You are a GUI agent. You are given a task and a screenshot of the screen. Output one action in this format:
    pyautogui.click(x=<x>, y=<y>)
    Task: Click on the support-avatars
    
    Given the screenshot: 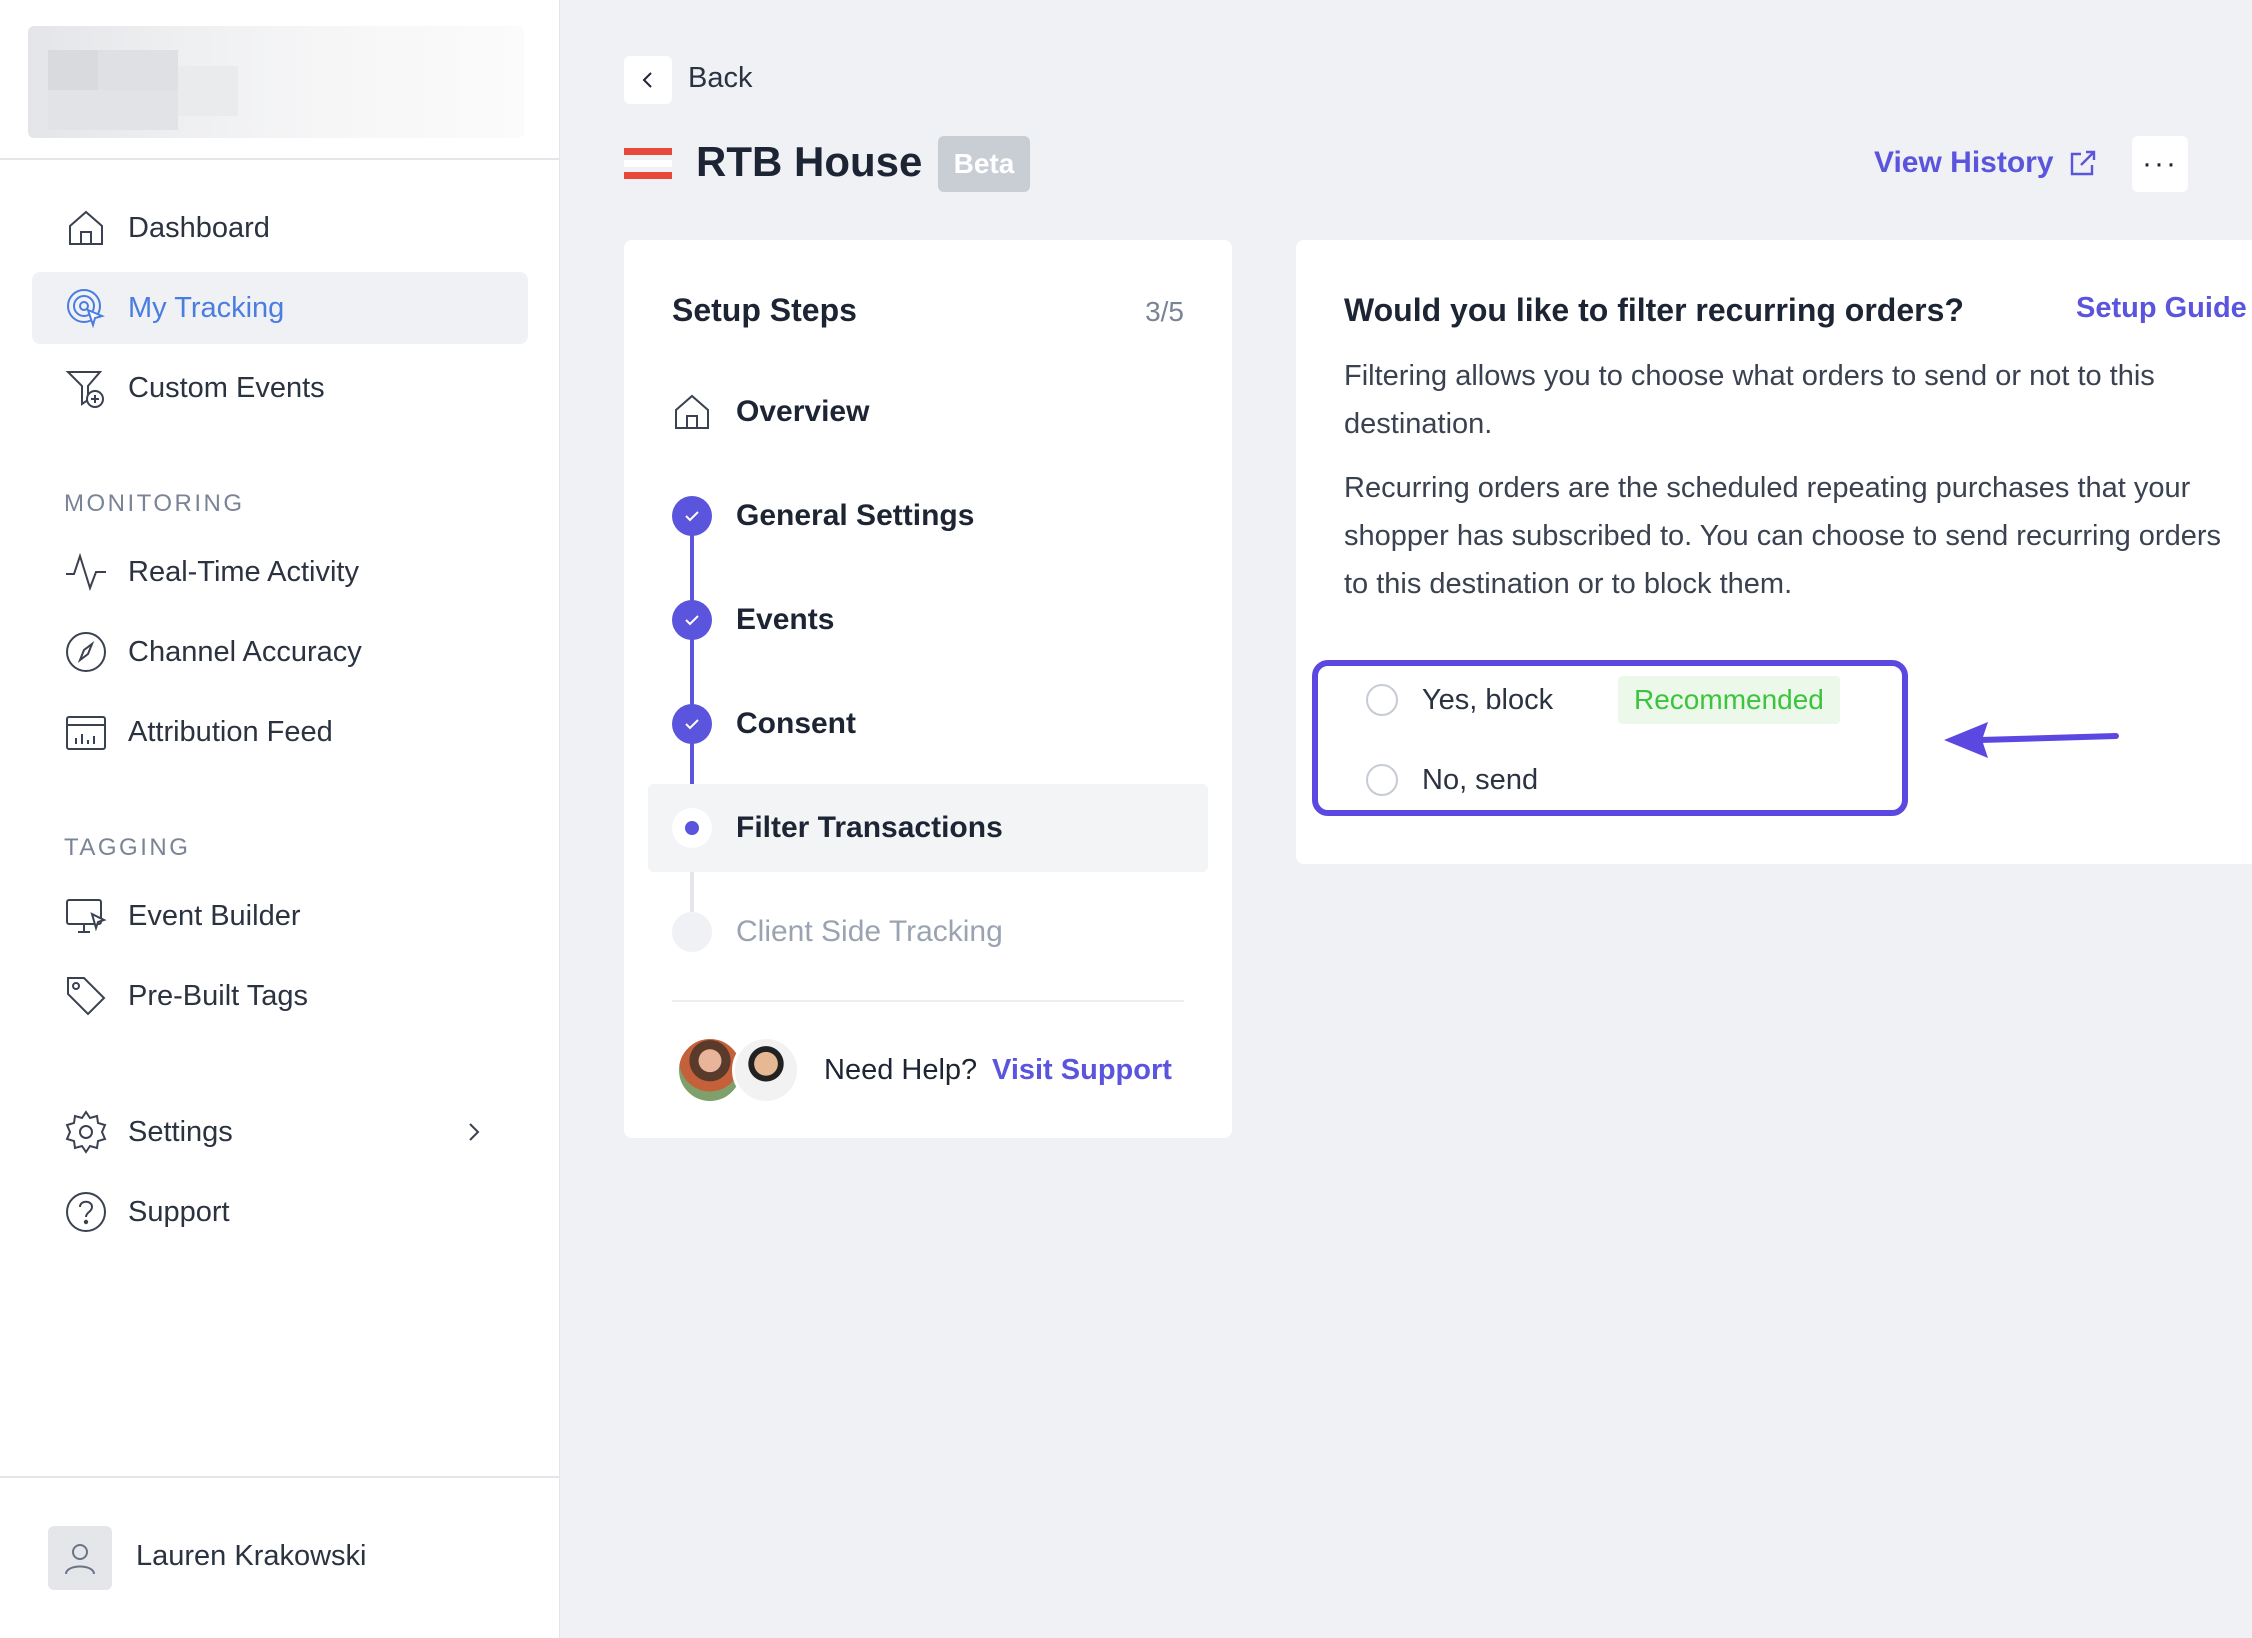 What is the action you would take?
    pyautogui.click(x=746, y=1072)
    